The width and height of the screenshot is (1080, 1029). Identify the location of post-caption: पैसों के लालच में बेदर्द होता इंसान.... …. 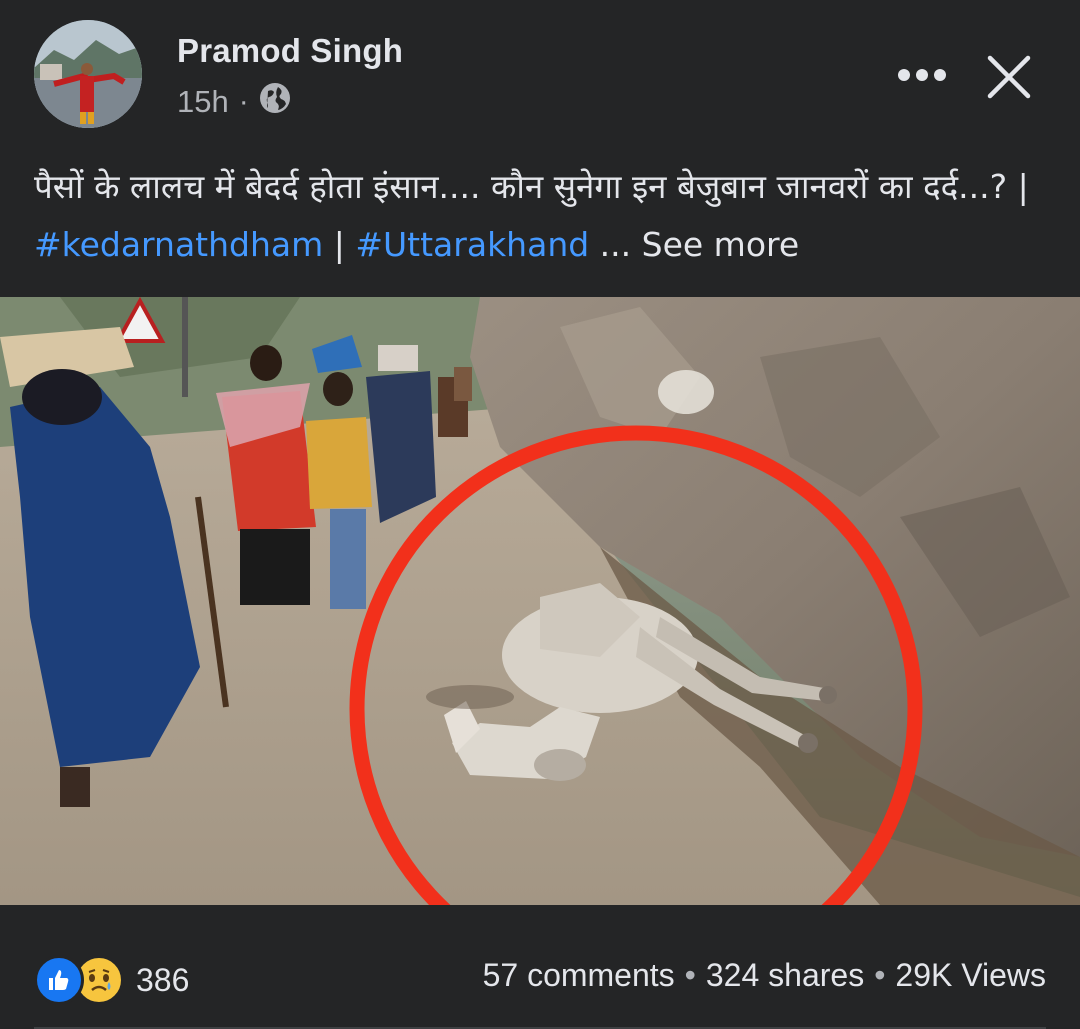
(539, 216).